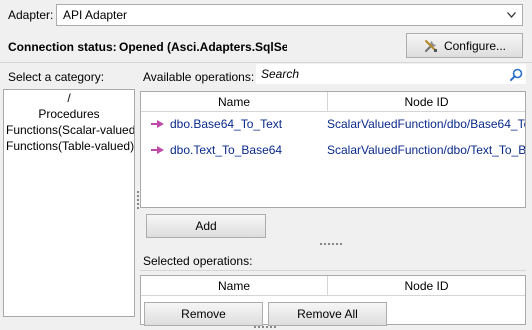  Describe the element at coordinates (511, 15) in the screenshot. I see `chevron-down-icon` at that location.